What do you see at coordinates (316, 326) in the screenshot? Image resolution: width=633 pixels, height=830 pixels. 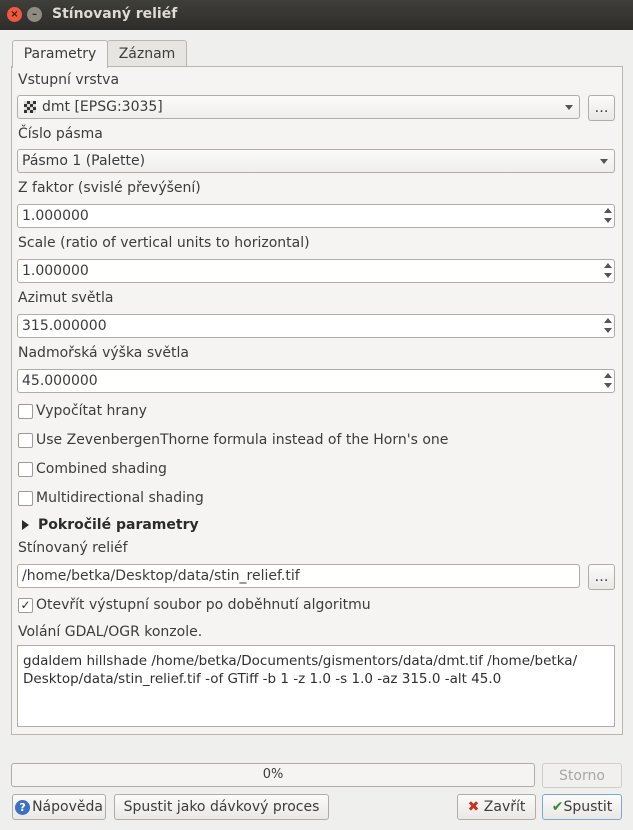 I see `azimuth-input: 315.000000` at bounding box center [316, 326].